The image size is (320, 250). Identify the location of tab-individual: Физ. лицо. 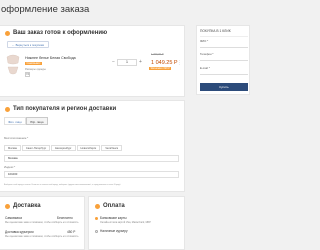
(15, 121).